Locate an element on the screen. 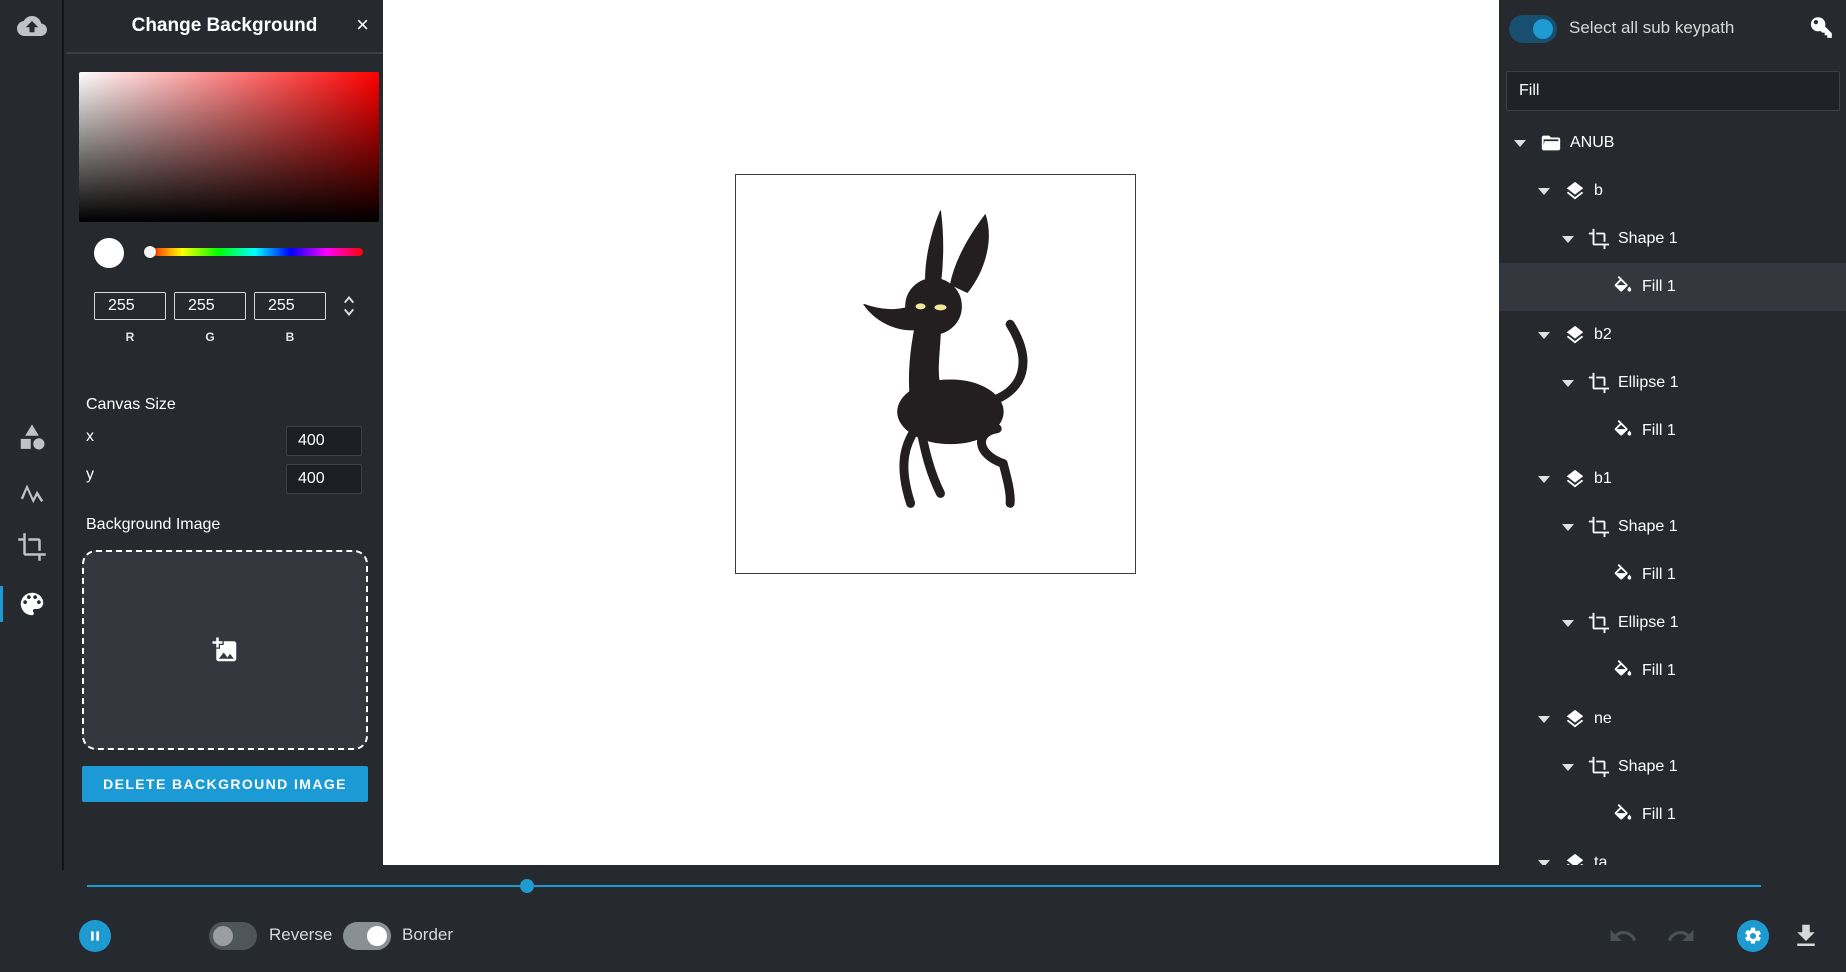 The image size is (1846, 972). saturation-value-picker is located at coordinates (229, 147).